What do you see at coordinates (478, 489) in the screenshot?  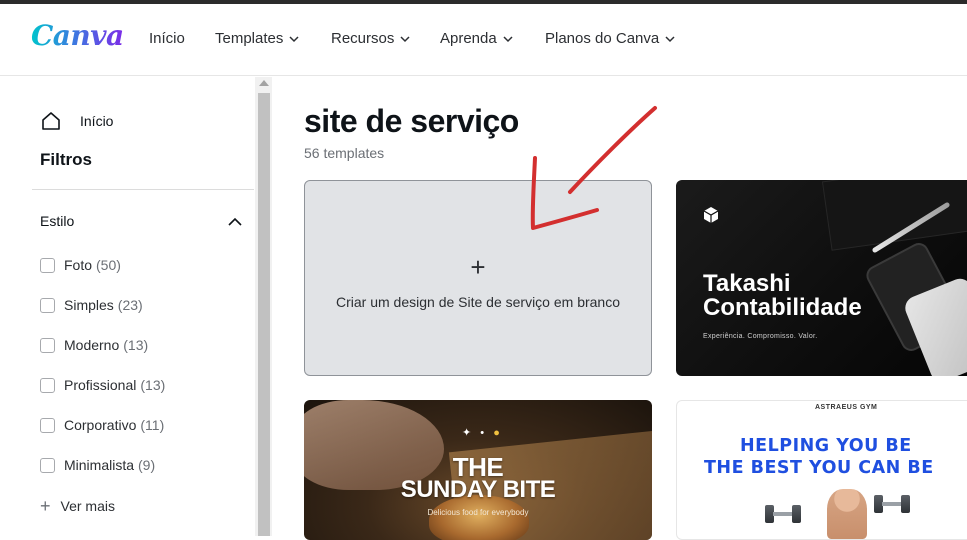 I see `template-title-line2: SUNDAY BITE` at bounding box center [478, 489].